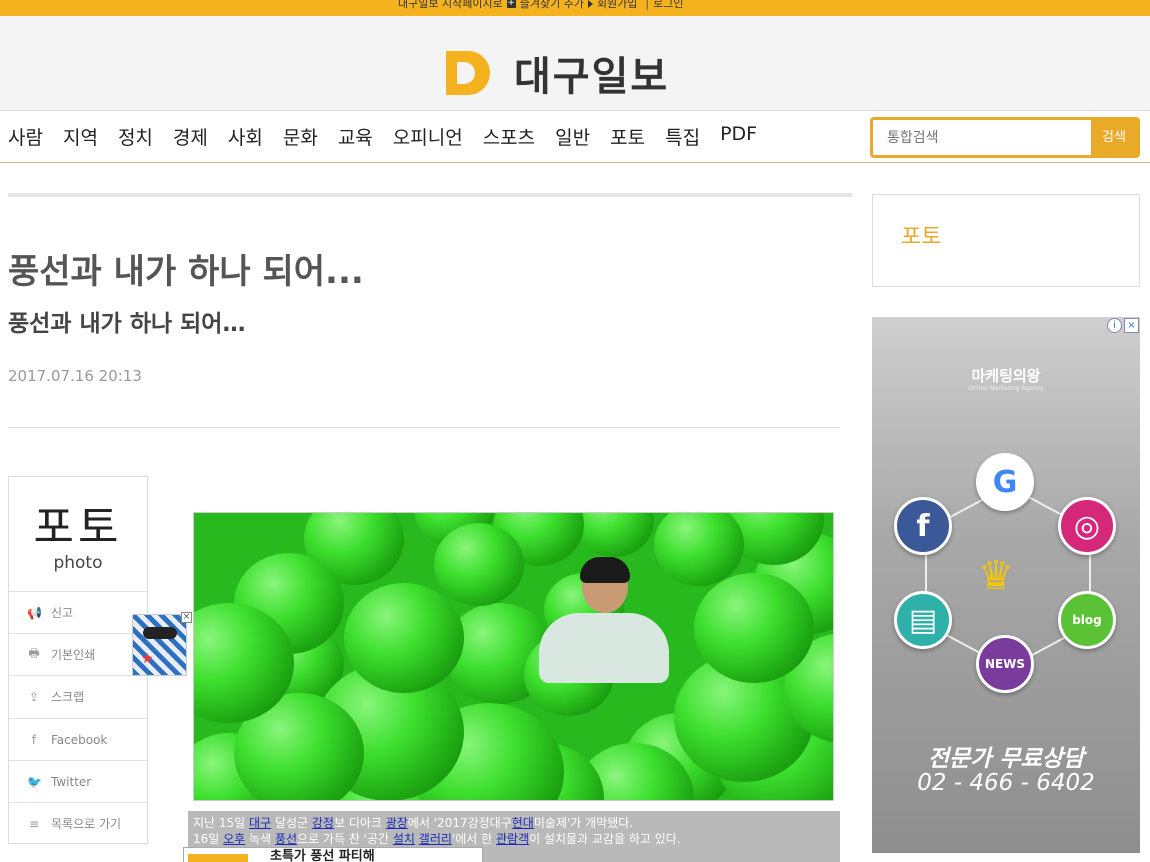 The height and width of the screenshot is (862, 1150). What do you see at coordinates (73, 655) in the screenshot?
I see `share-action-label: 기본인쇄` at bounding box center [73, 655].